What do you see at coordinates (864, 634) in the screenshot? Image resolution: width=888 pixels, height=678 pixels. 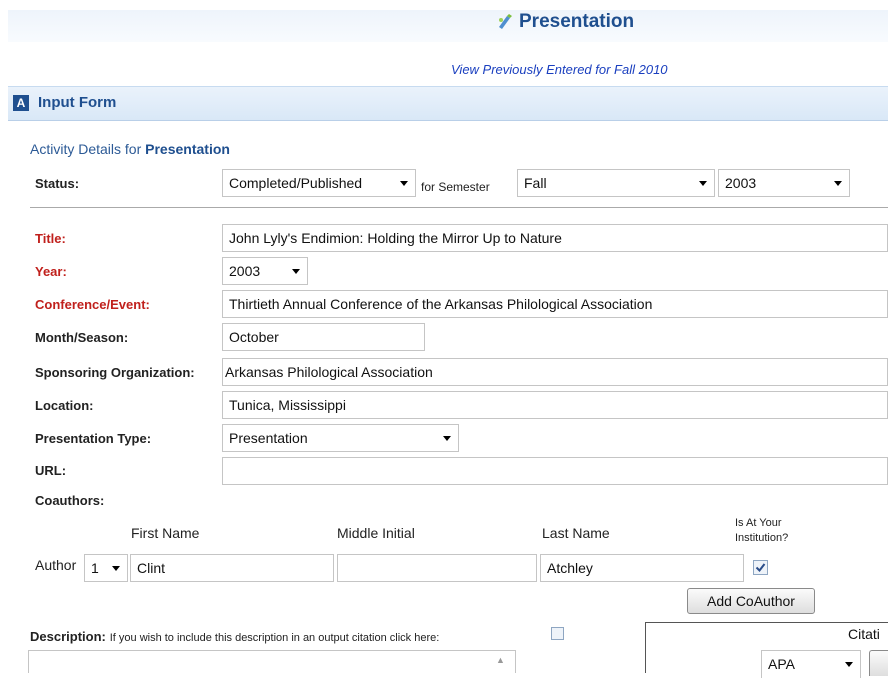 I see `citation-label: Citati` at bounding box center [864, 634].